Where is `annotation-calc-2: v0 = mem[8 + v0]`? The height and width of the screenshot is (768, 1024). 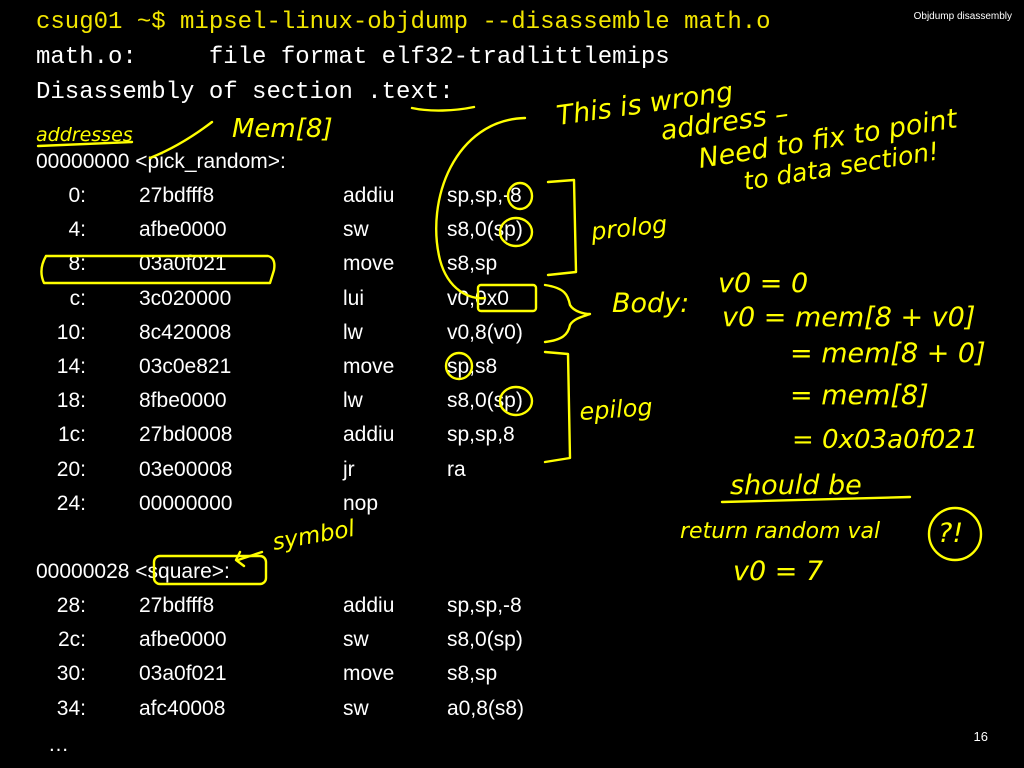
annotation-calc-2: v0 = mem[8 + v0] is located at coordinates (848, 317).